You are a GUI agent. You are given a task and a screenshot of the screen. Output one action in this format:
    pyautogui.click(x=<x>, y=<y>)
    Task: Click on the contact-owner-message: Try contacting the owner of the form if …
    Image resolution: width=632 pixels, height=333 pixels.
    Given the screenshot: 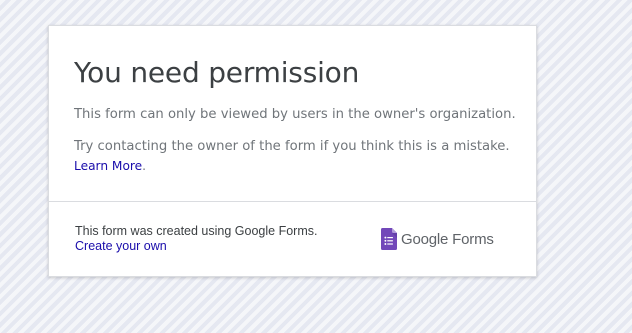 What is the action you would take?
    pyautogui.click(x=292, y=146)
    